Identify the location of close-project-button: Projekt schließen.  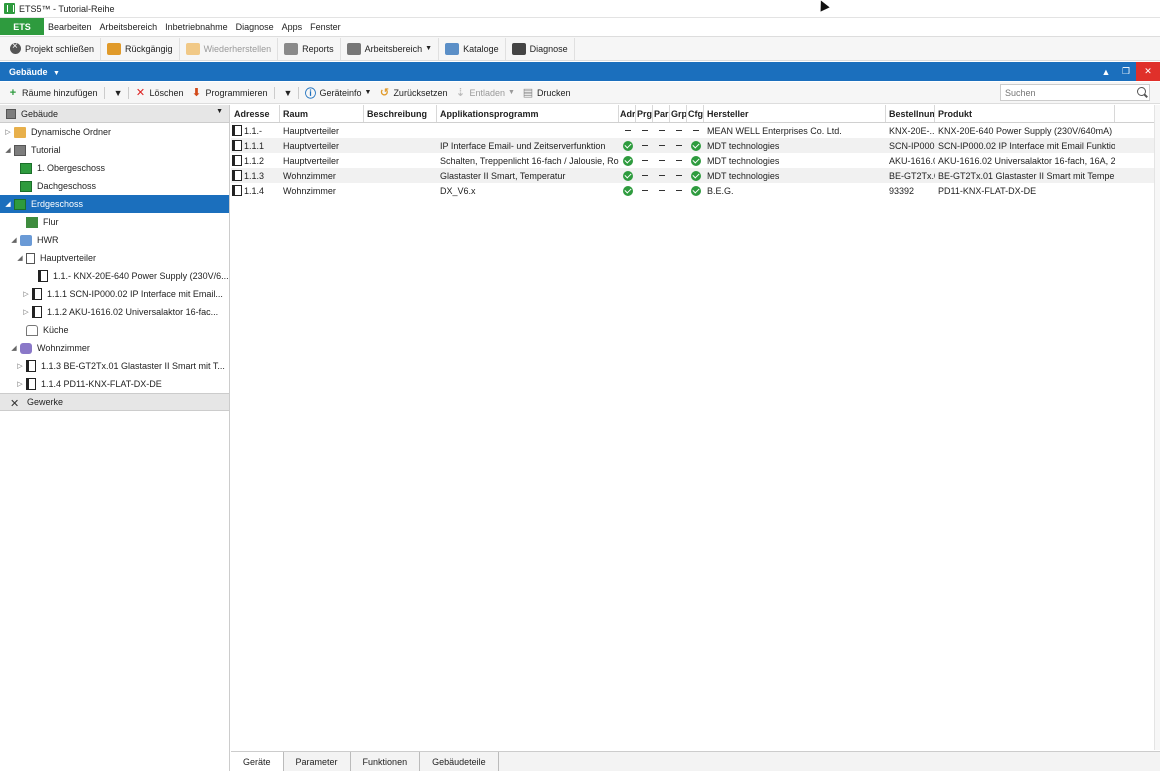
(53, 48).